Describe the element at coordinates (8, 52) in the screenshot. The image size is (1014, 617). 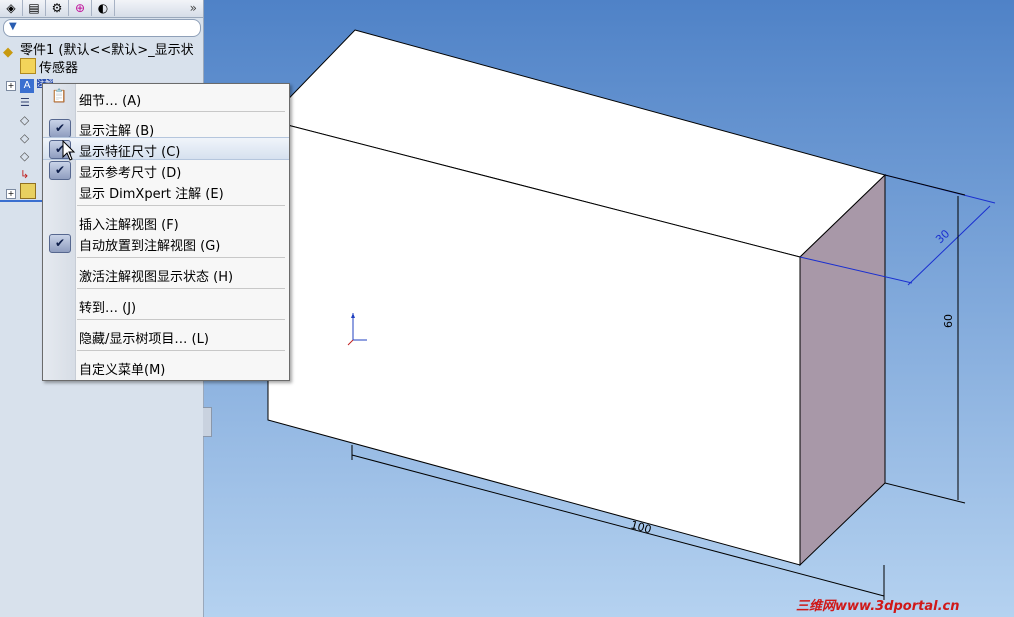
I see `part-icon: ◆` at that location.